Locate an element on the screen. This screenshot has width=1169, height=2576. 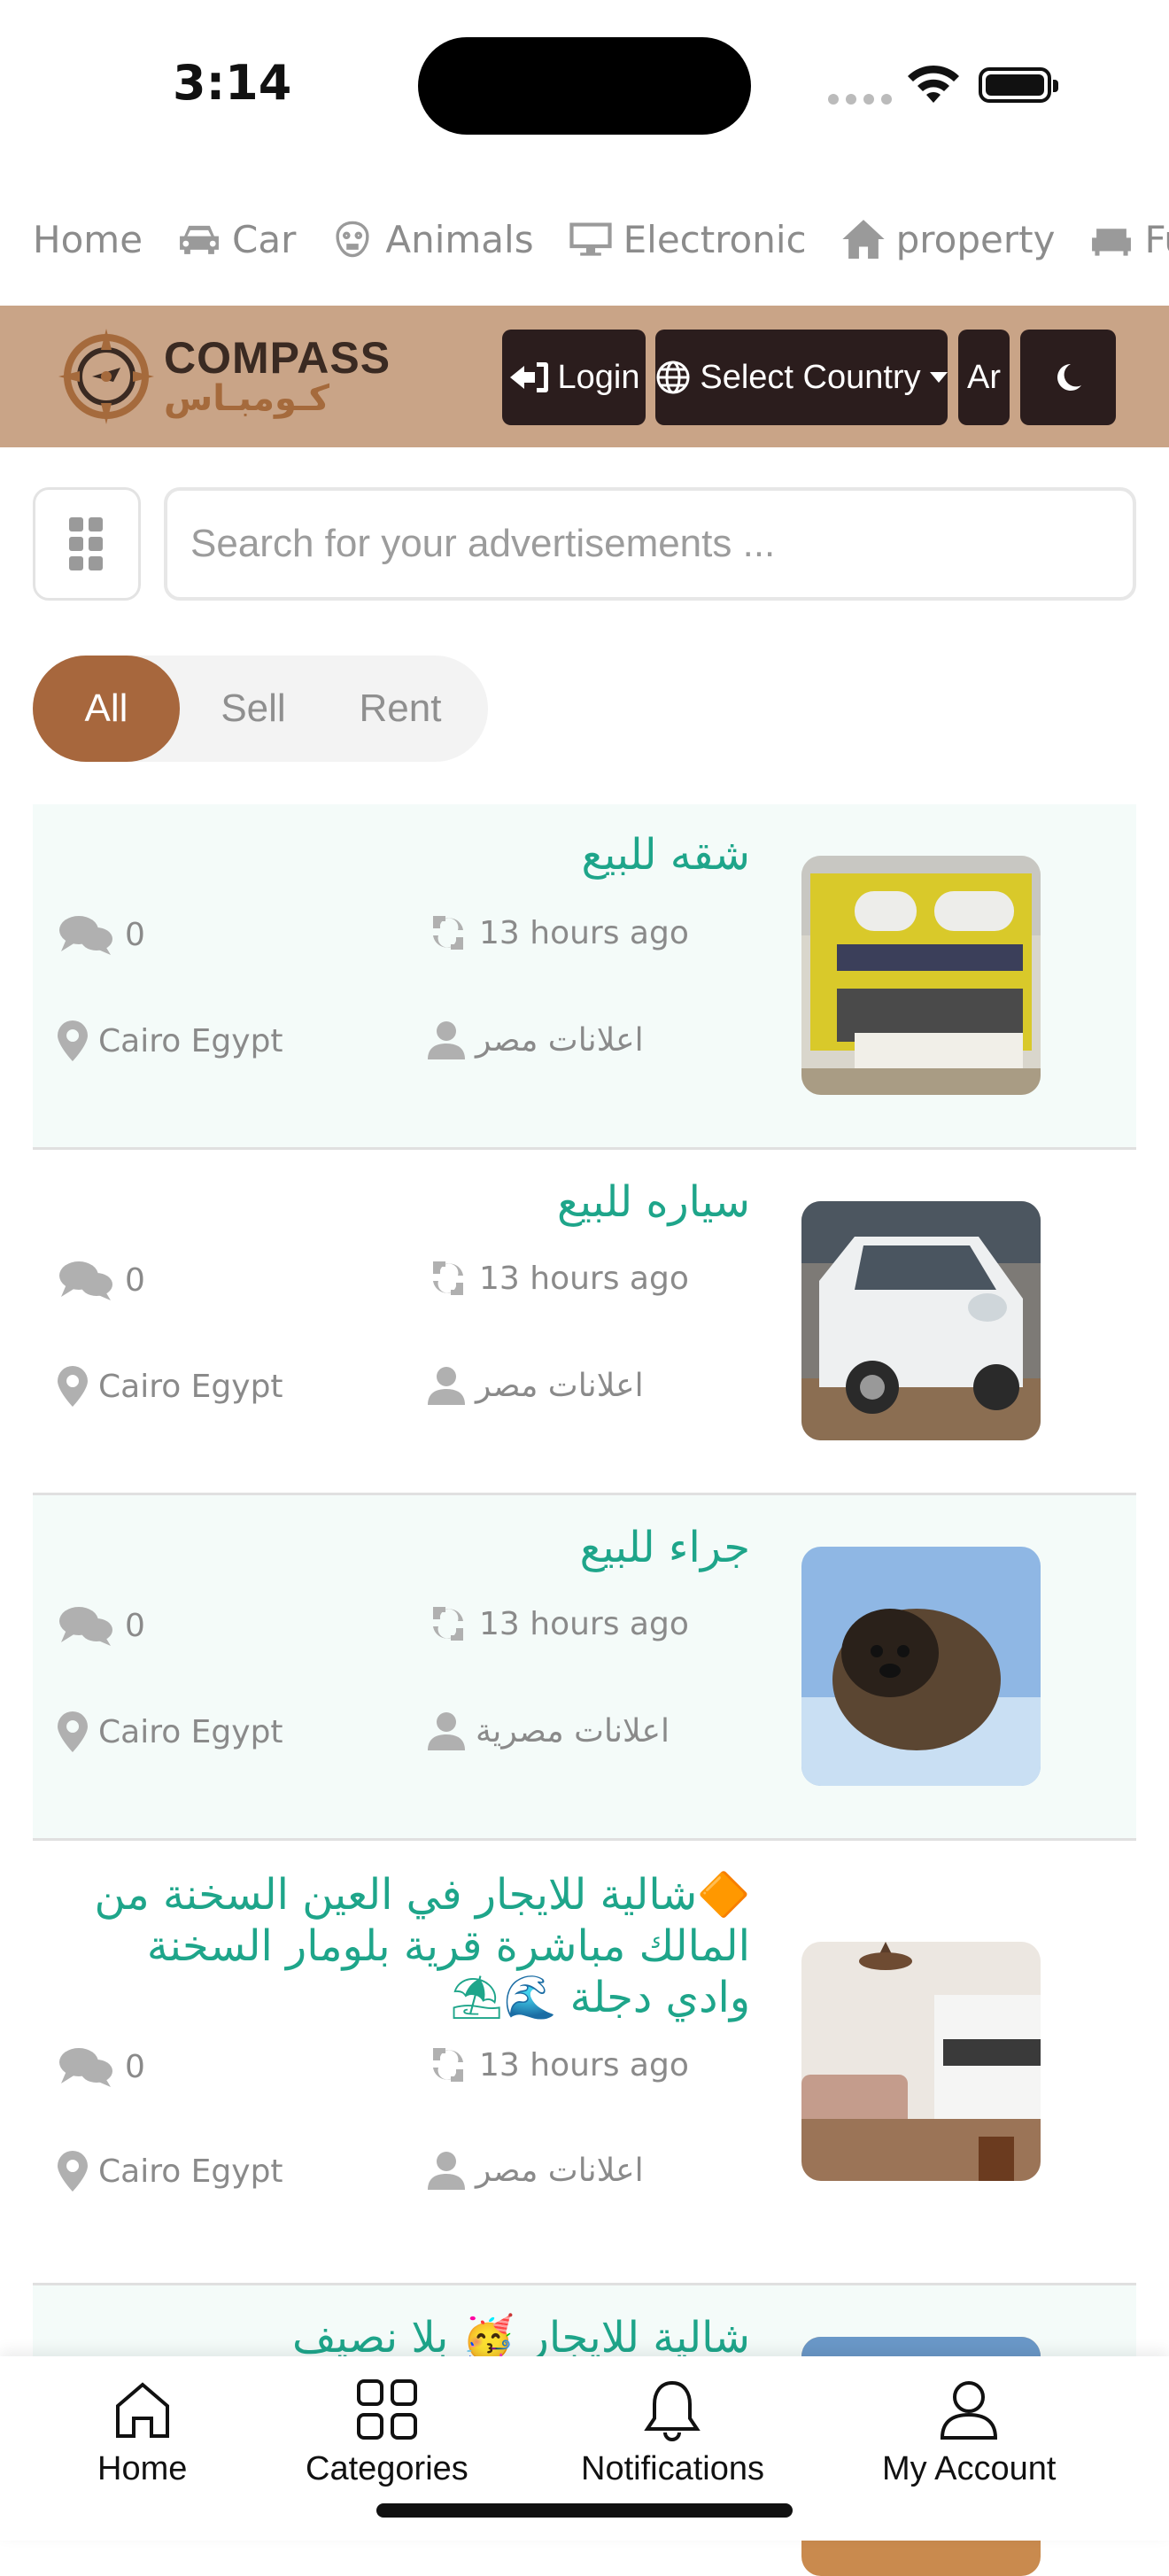
category-label: property is located at coordinates (975, 239).